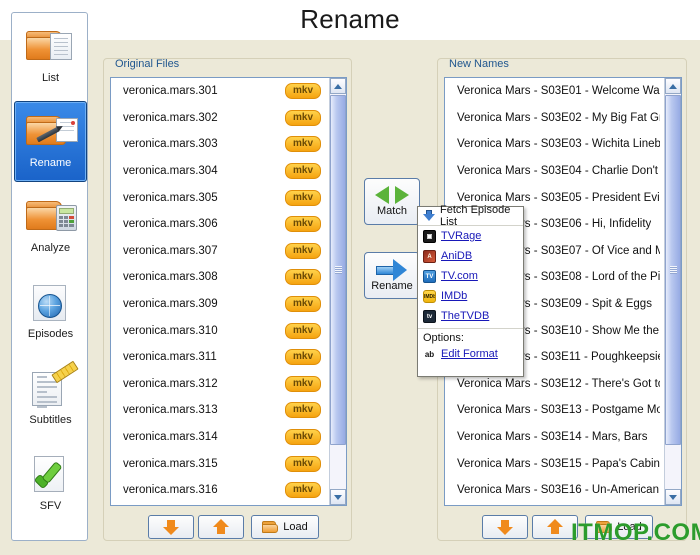 The image size is (700, 555). Describe the element at coordinates (429, 216) in the screenshot. I see `download-icon` at that location.